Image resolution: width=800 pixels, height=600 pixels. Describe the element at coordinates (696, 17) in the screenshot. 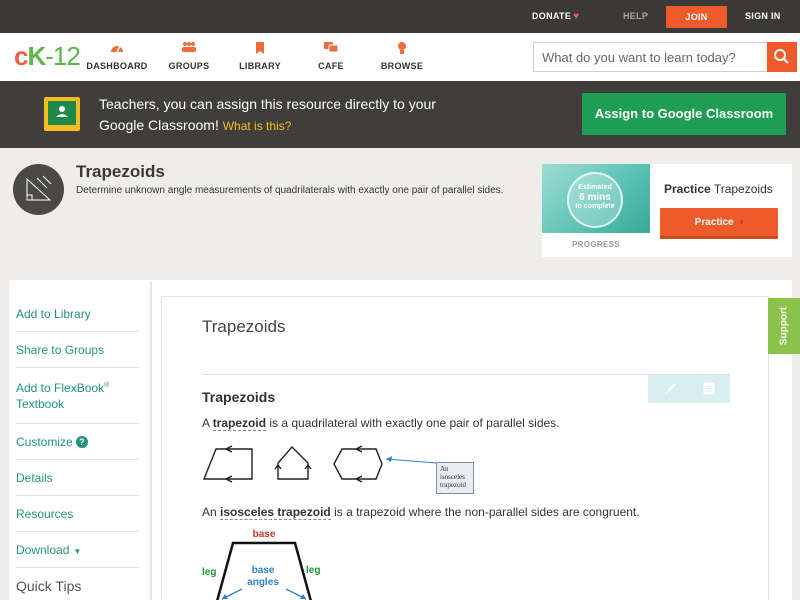

I see `join-button: JOIN` at that location.